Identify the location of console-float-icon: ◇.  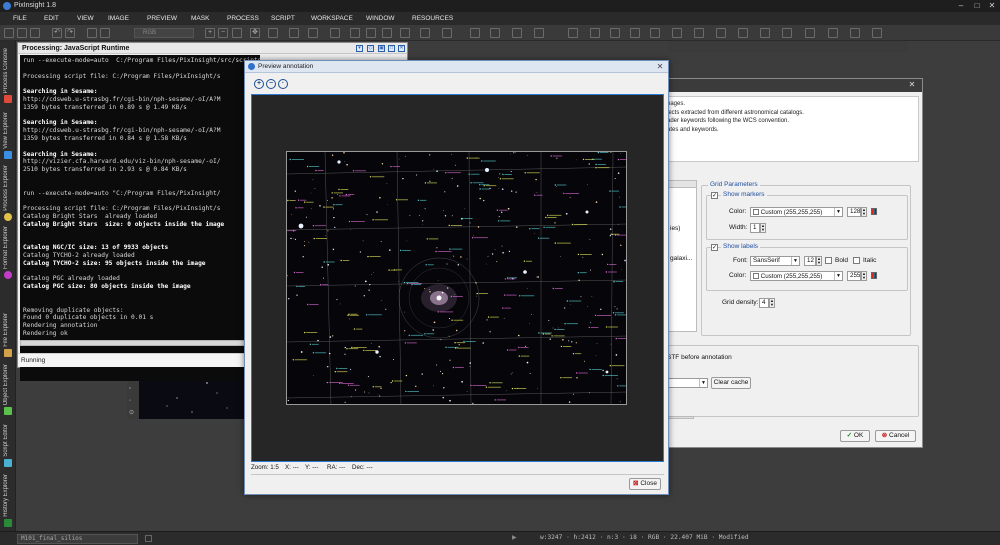
(370, 48).